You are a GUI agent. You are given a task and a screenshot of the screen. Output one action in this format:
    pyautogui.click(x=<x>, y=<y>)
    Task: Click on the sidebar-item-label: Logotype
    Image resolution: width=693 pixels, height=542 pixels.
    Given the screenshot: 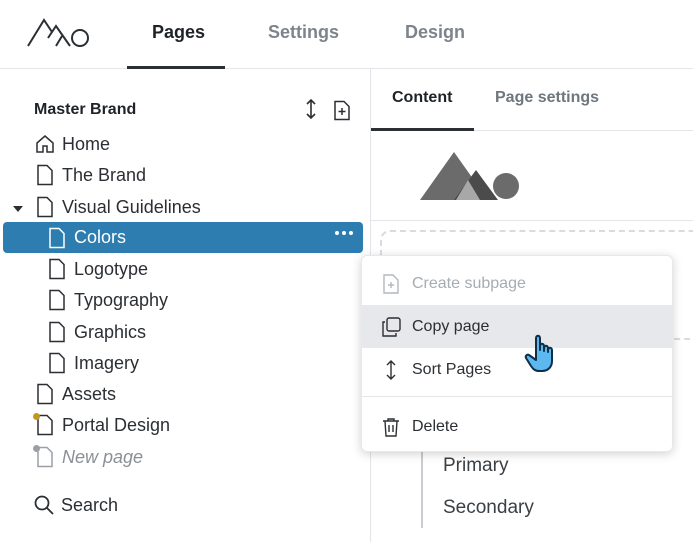 What is the action you would take?
    pyautogui.click(x=111, y=268)
    